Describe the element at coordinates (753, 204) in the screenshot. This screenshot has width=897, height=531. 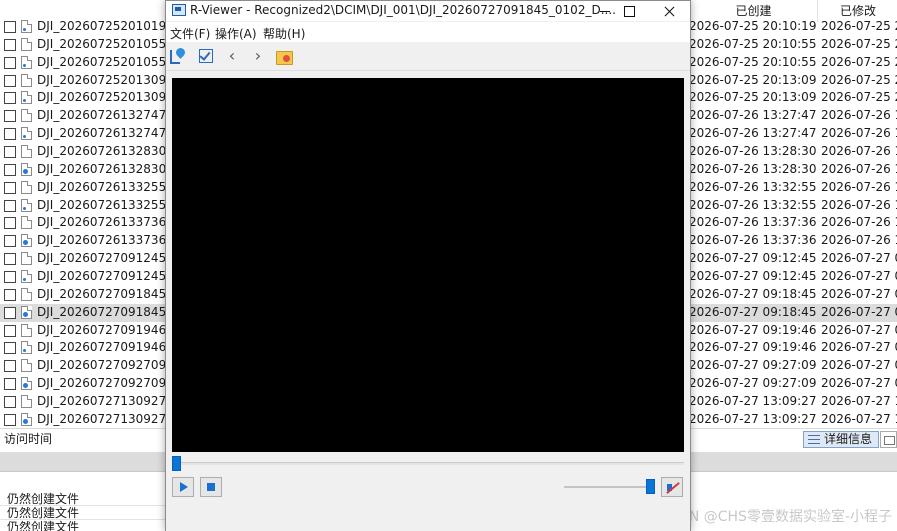
I see `created-time: 2026-07-26 13:32:55` at that location.